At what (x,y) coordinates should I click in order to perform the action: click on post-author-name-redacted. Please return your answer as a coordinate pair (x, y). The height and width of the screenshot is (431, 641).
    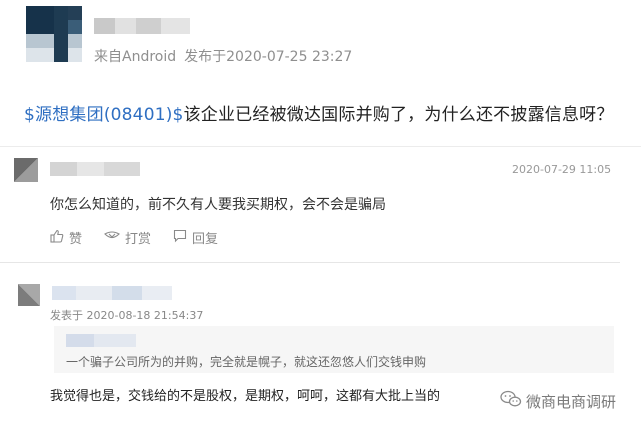
    Looking at the image, I should click on (142, 26).